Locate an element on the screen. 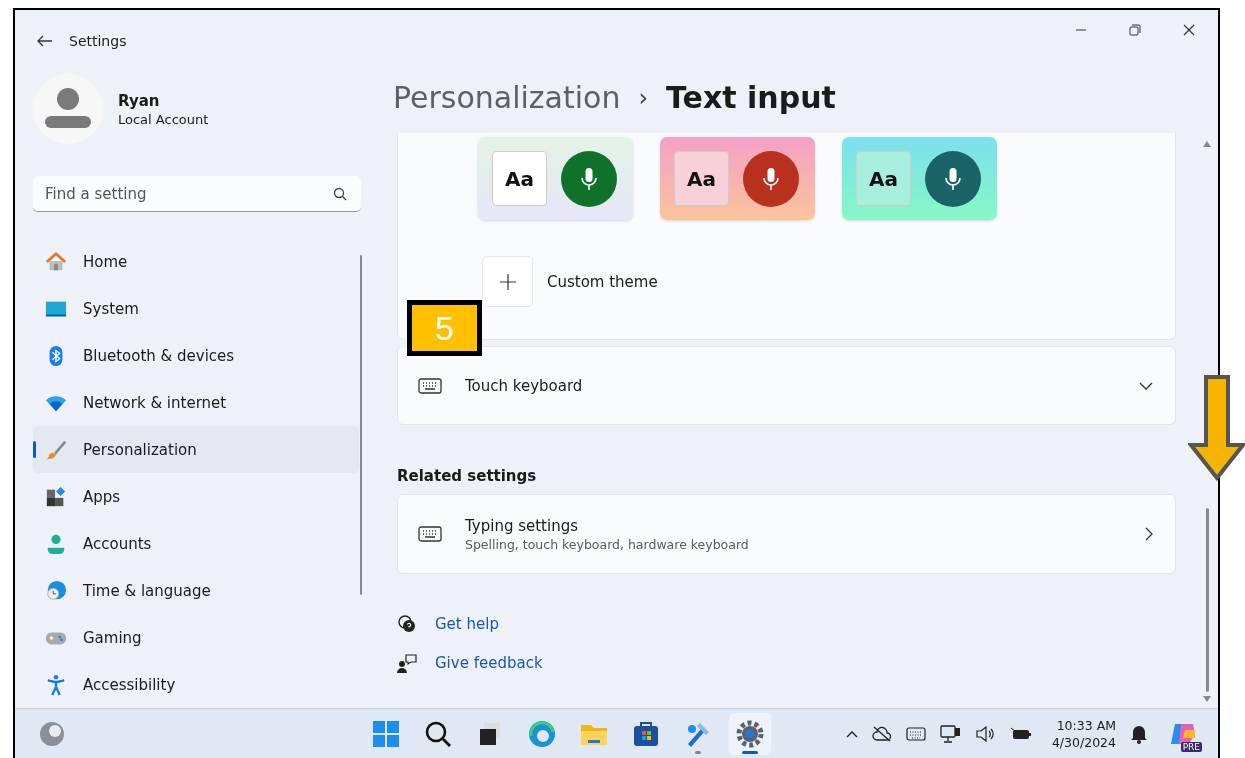 This screenshot has height=758, width=1245. row-subtitle: Spelling, touch keyboard, hardware keyboard is located at coordinates (607, 544).